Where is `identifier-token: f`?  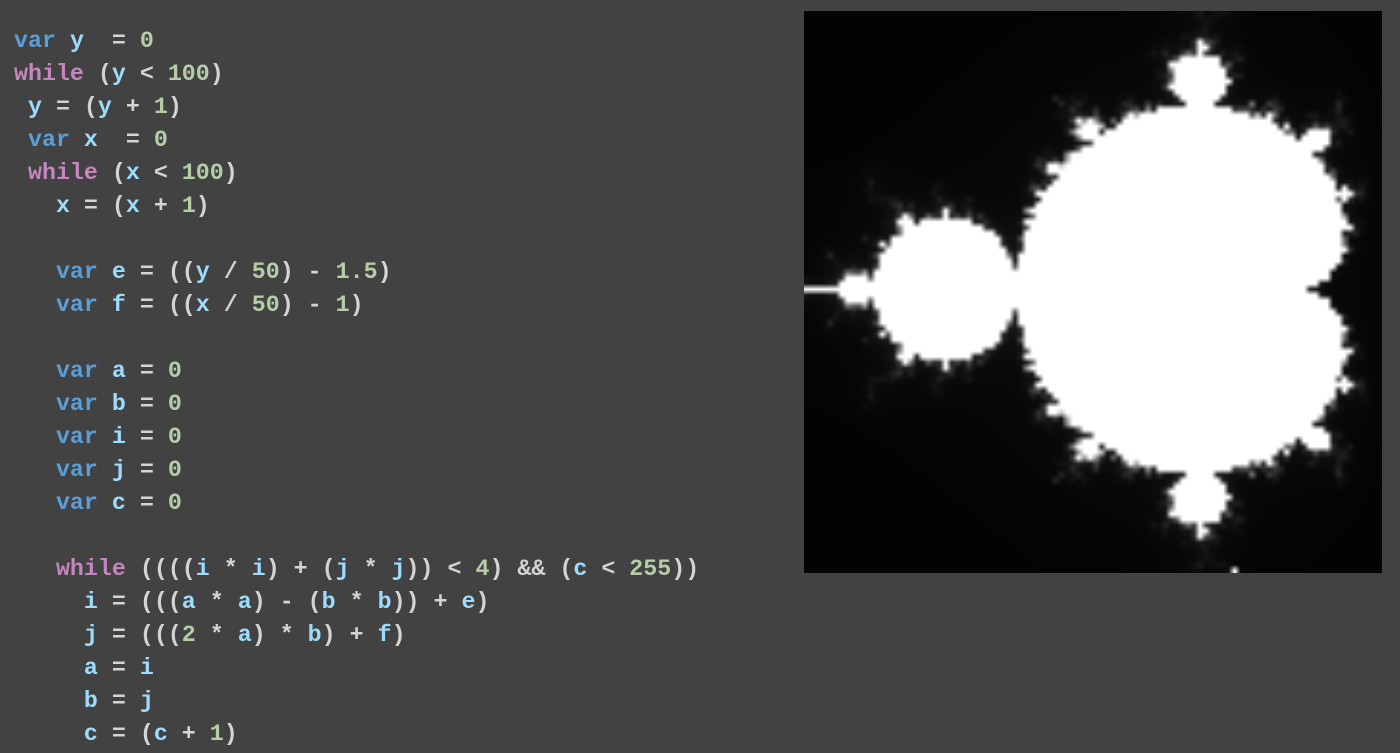 identifier-token: f is located at coordinates (384, 635).